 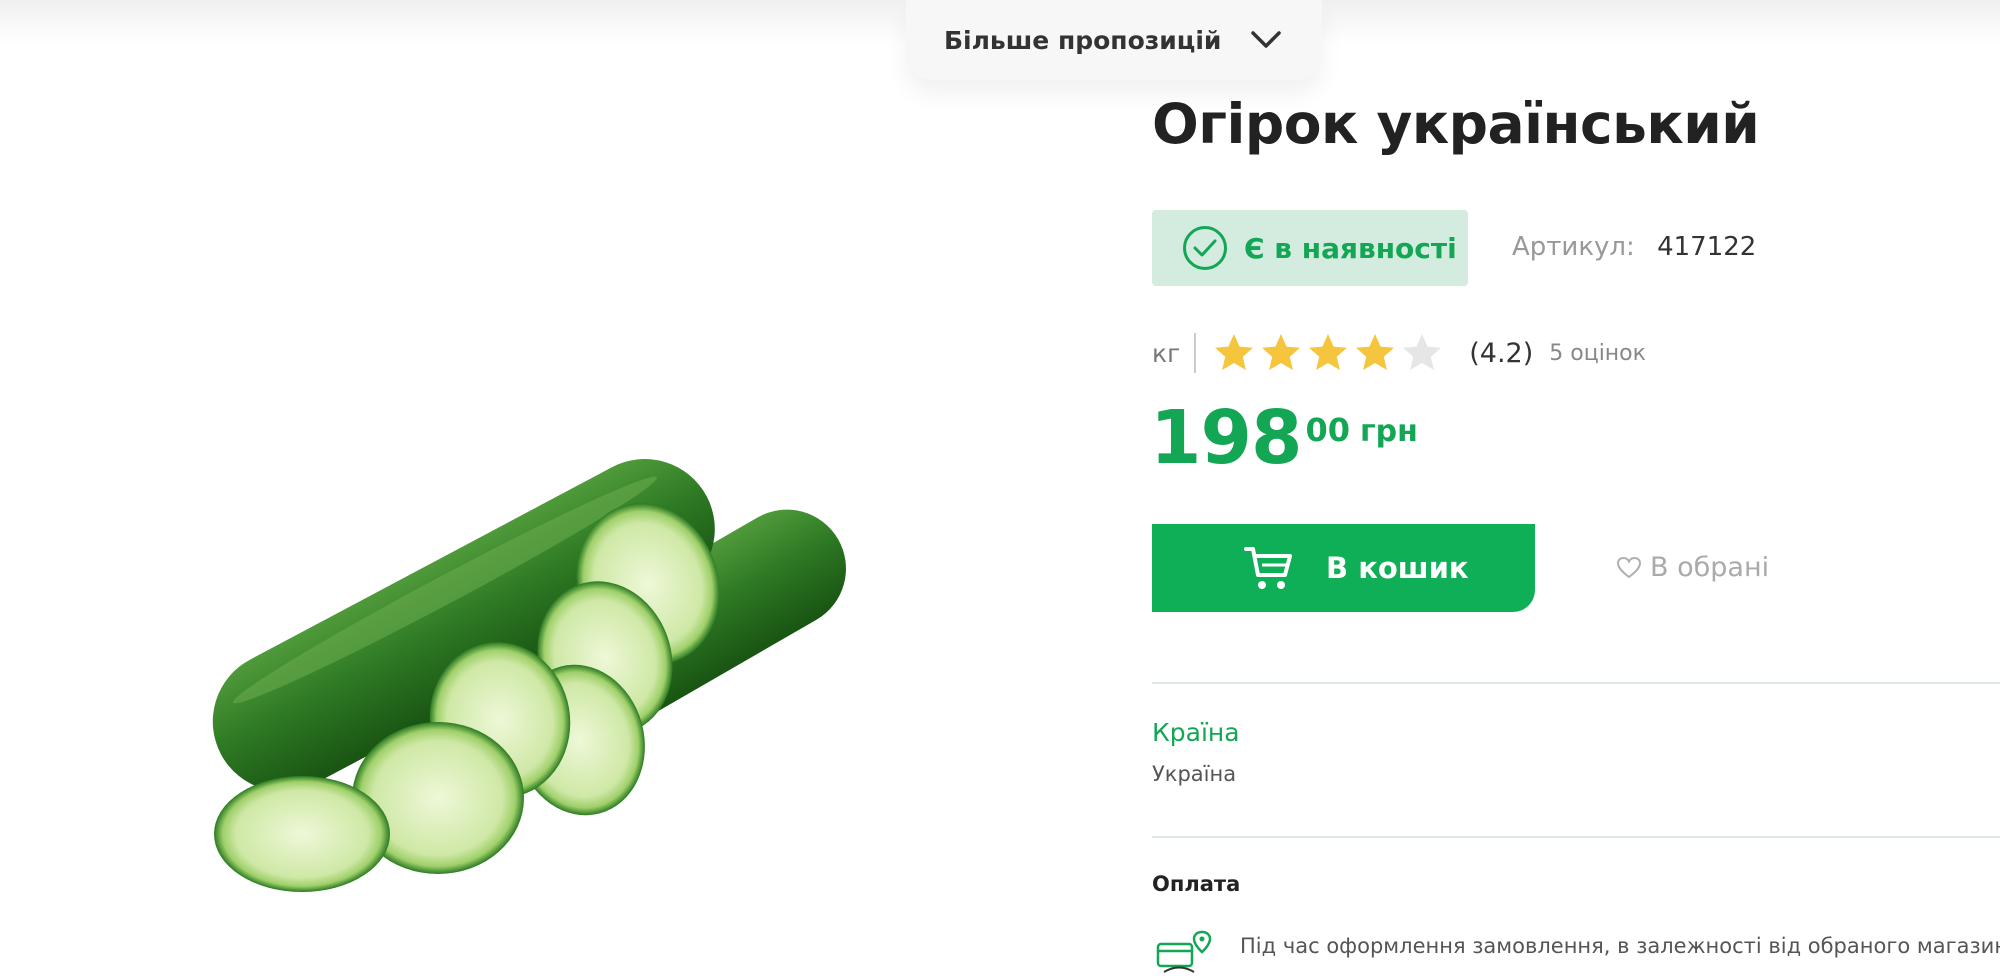 I want to click on check-circle-icon, so click(x=1205, y=248).